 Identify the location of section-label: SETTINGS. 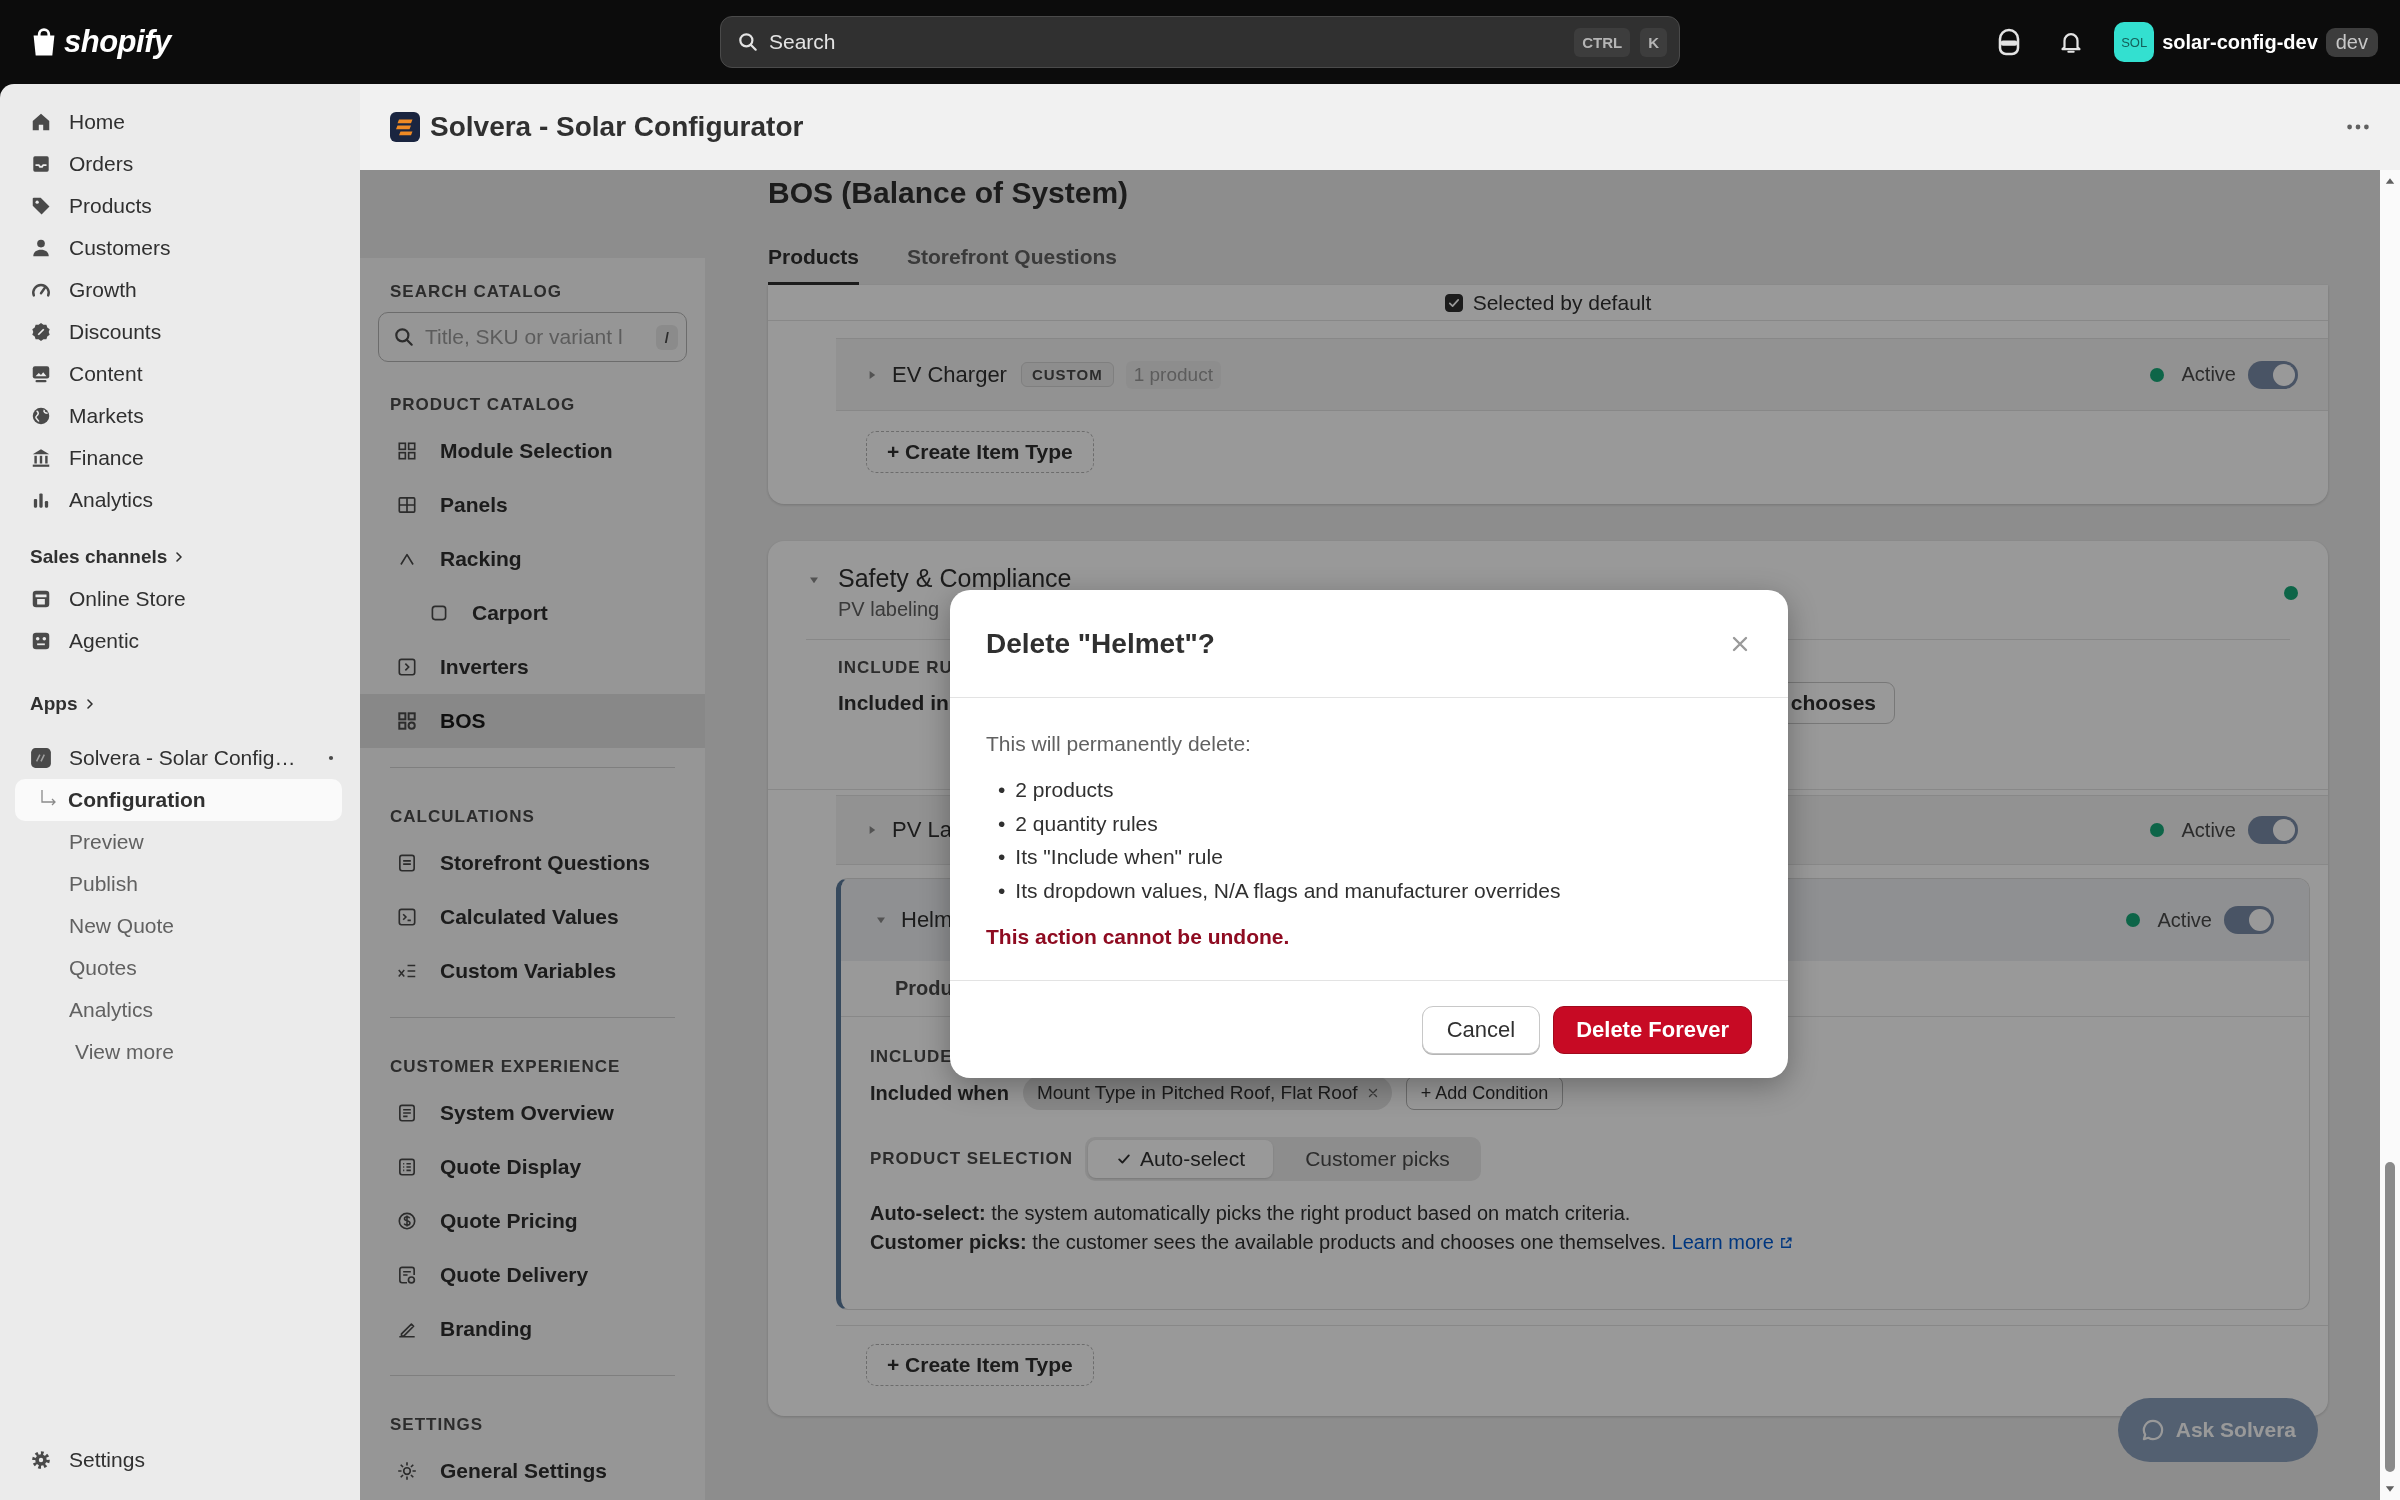
(436, 1425).